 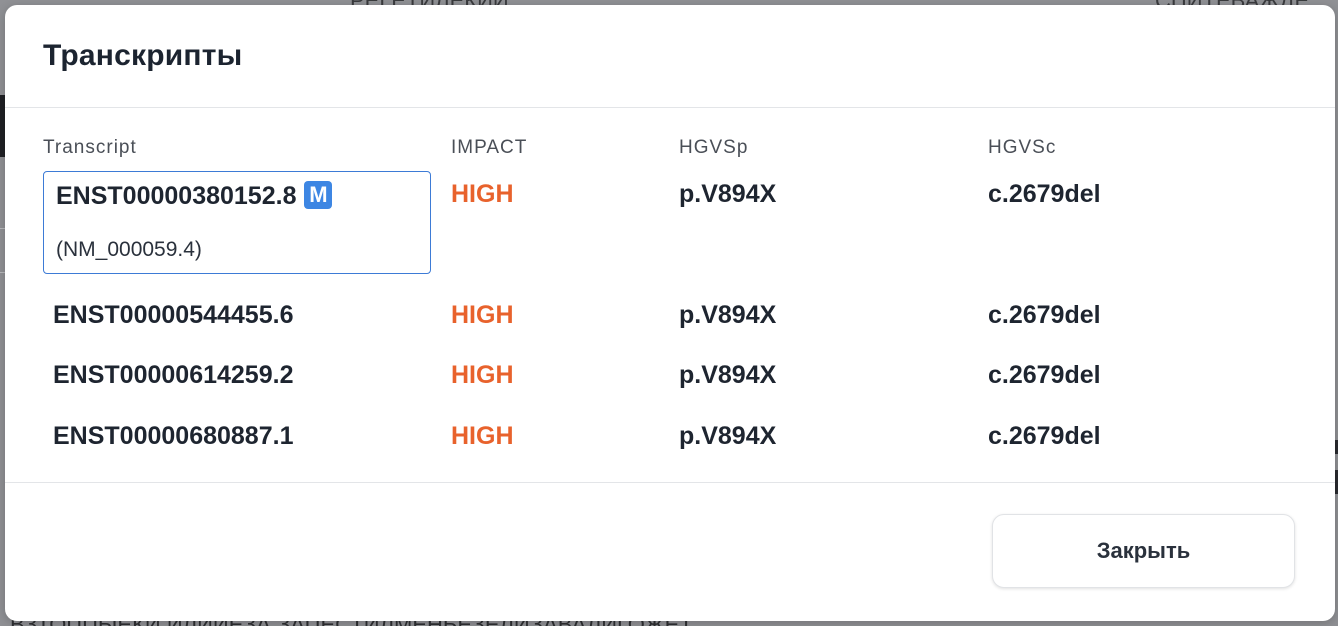 What do you see at coordinates (143, 55) in the screenshot?
I see `modal-title: Транскрипты` at bounding box center [143, 55].